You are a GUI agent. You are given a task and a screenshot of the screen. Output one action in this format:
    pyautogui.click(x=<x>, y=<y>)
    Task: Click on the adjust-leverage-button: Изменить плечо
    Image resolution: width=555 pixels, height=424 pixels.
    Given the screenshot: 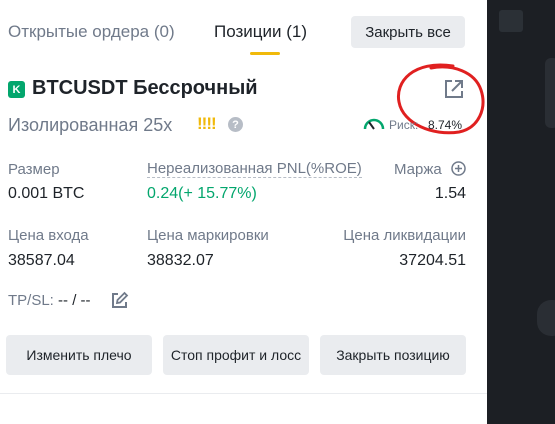 What is the action you would take?
    pyautogui.click(x=79, y=355)
    